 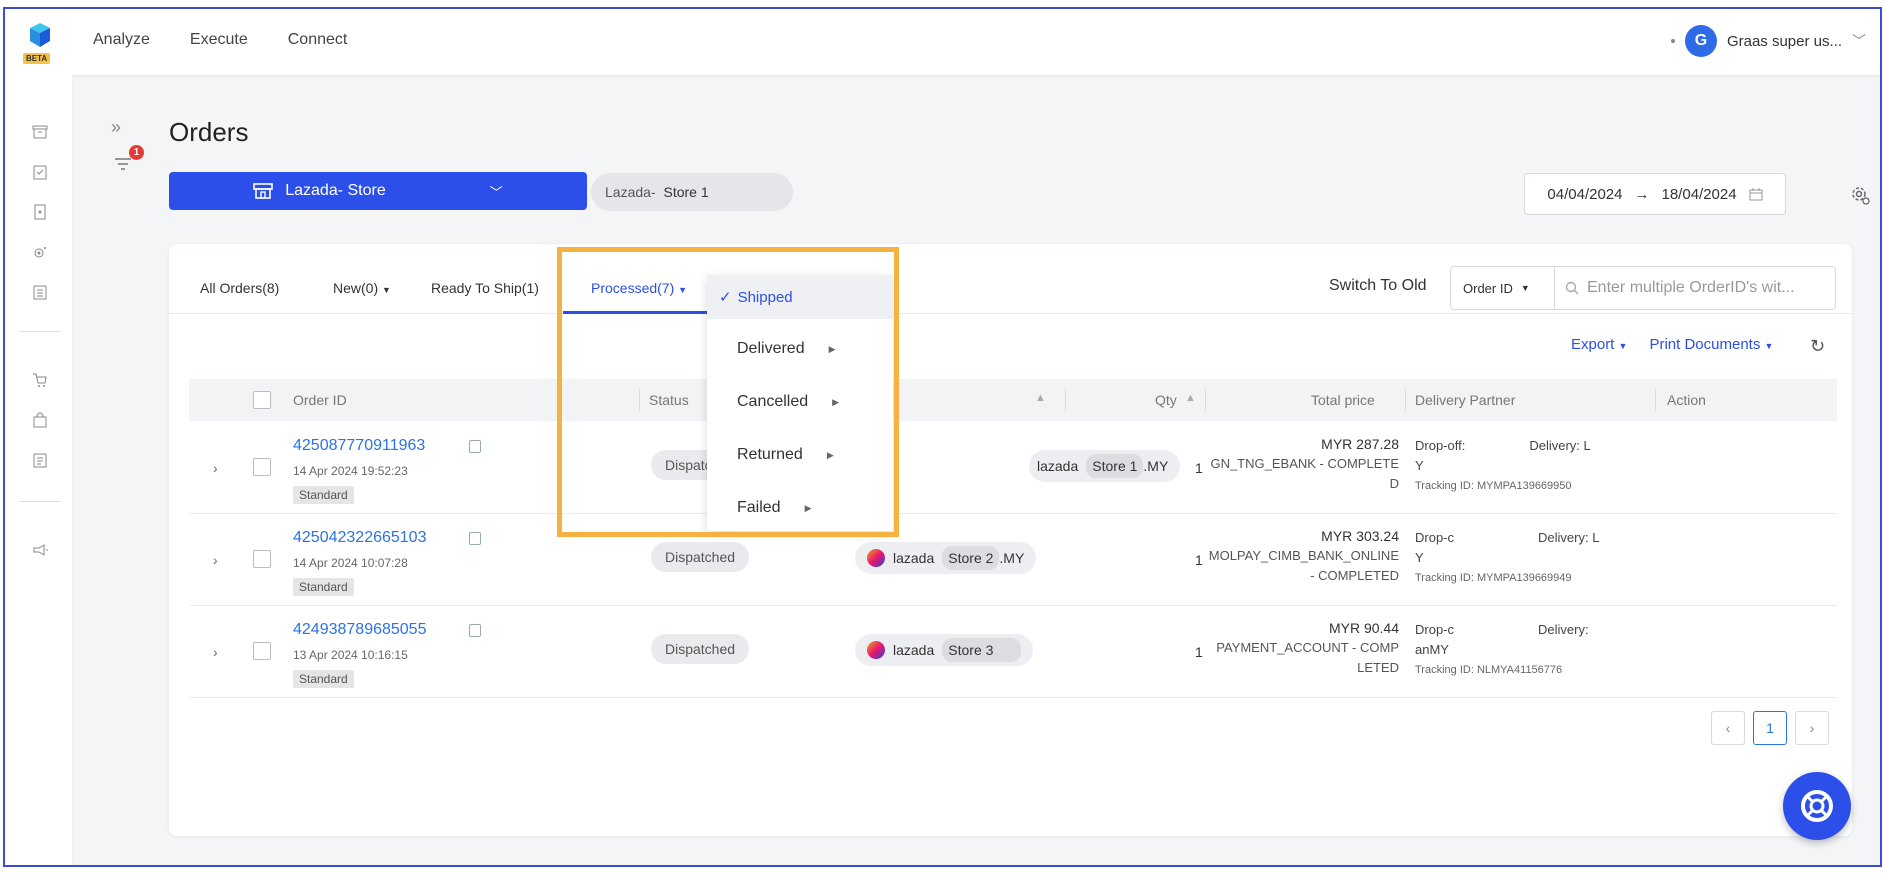 I want to click on order-price: MYR 287.28 GN_TNG_EBANK - COMPLETE D, so click(x=1294, y=464).